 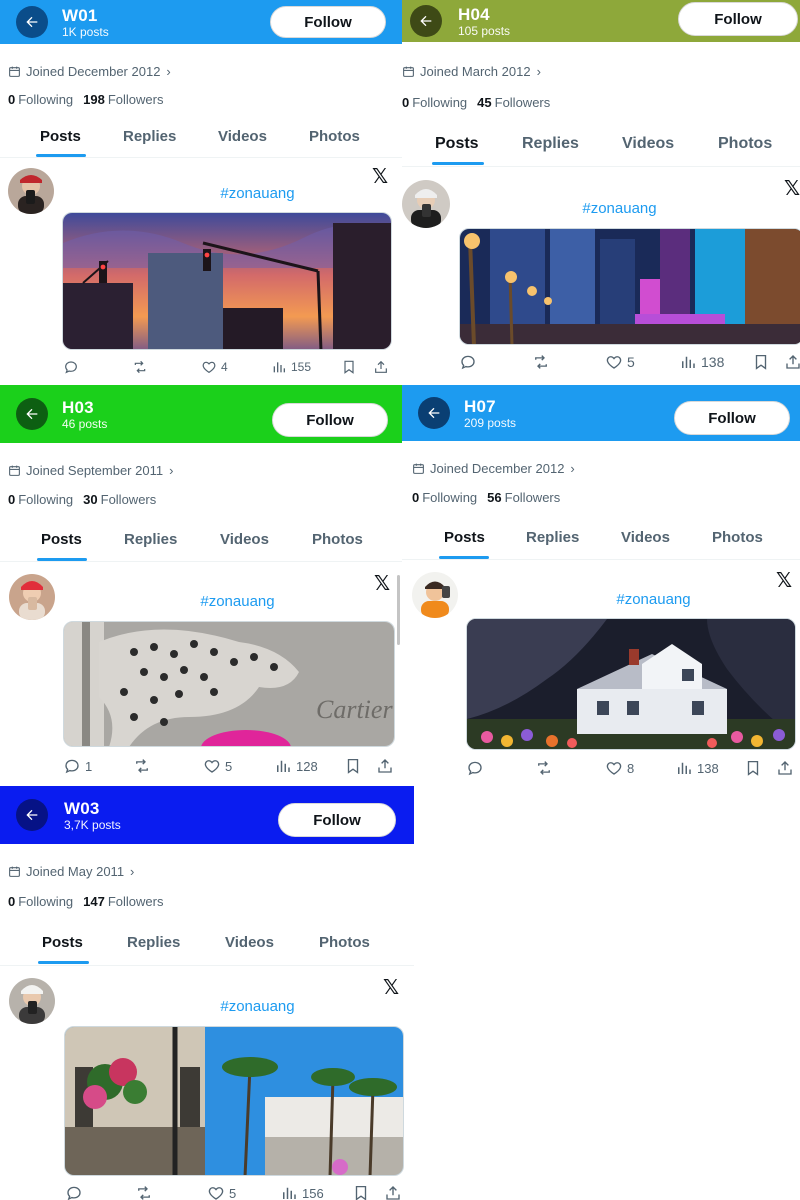 I want to click on like-button: 4, so click(x=214, y=367).